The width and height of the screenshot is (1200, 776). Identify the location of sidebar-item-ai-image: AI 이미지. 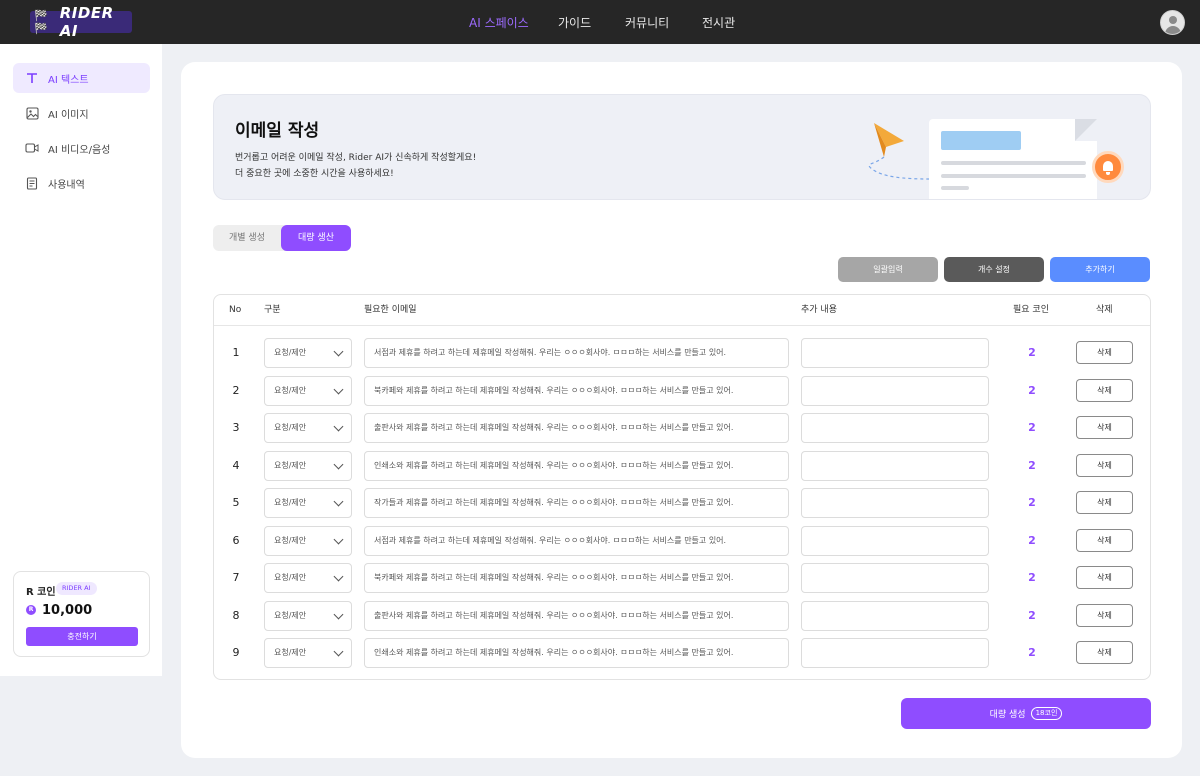
(81, 113).